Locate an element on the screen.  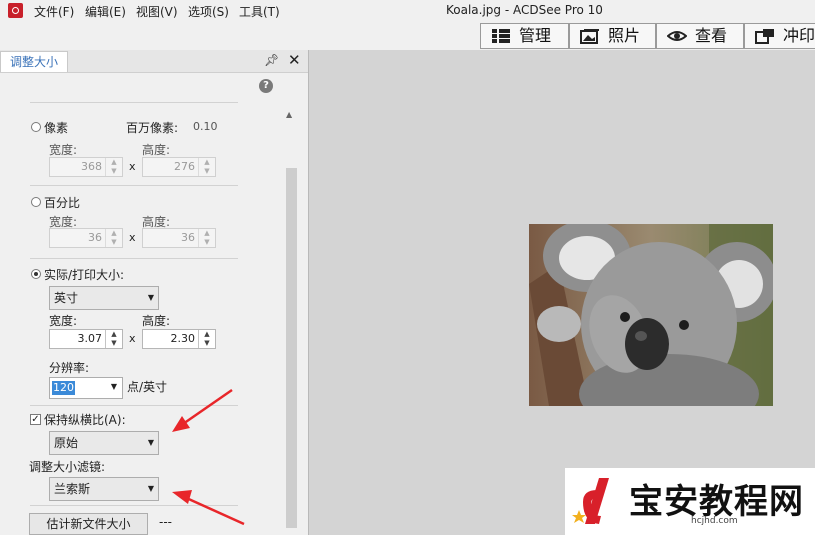
keep-ratio-label: 保持纵横比(A): is located at coordinates (85, 420).